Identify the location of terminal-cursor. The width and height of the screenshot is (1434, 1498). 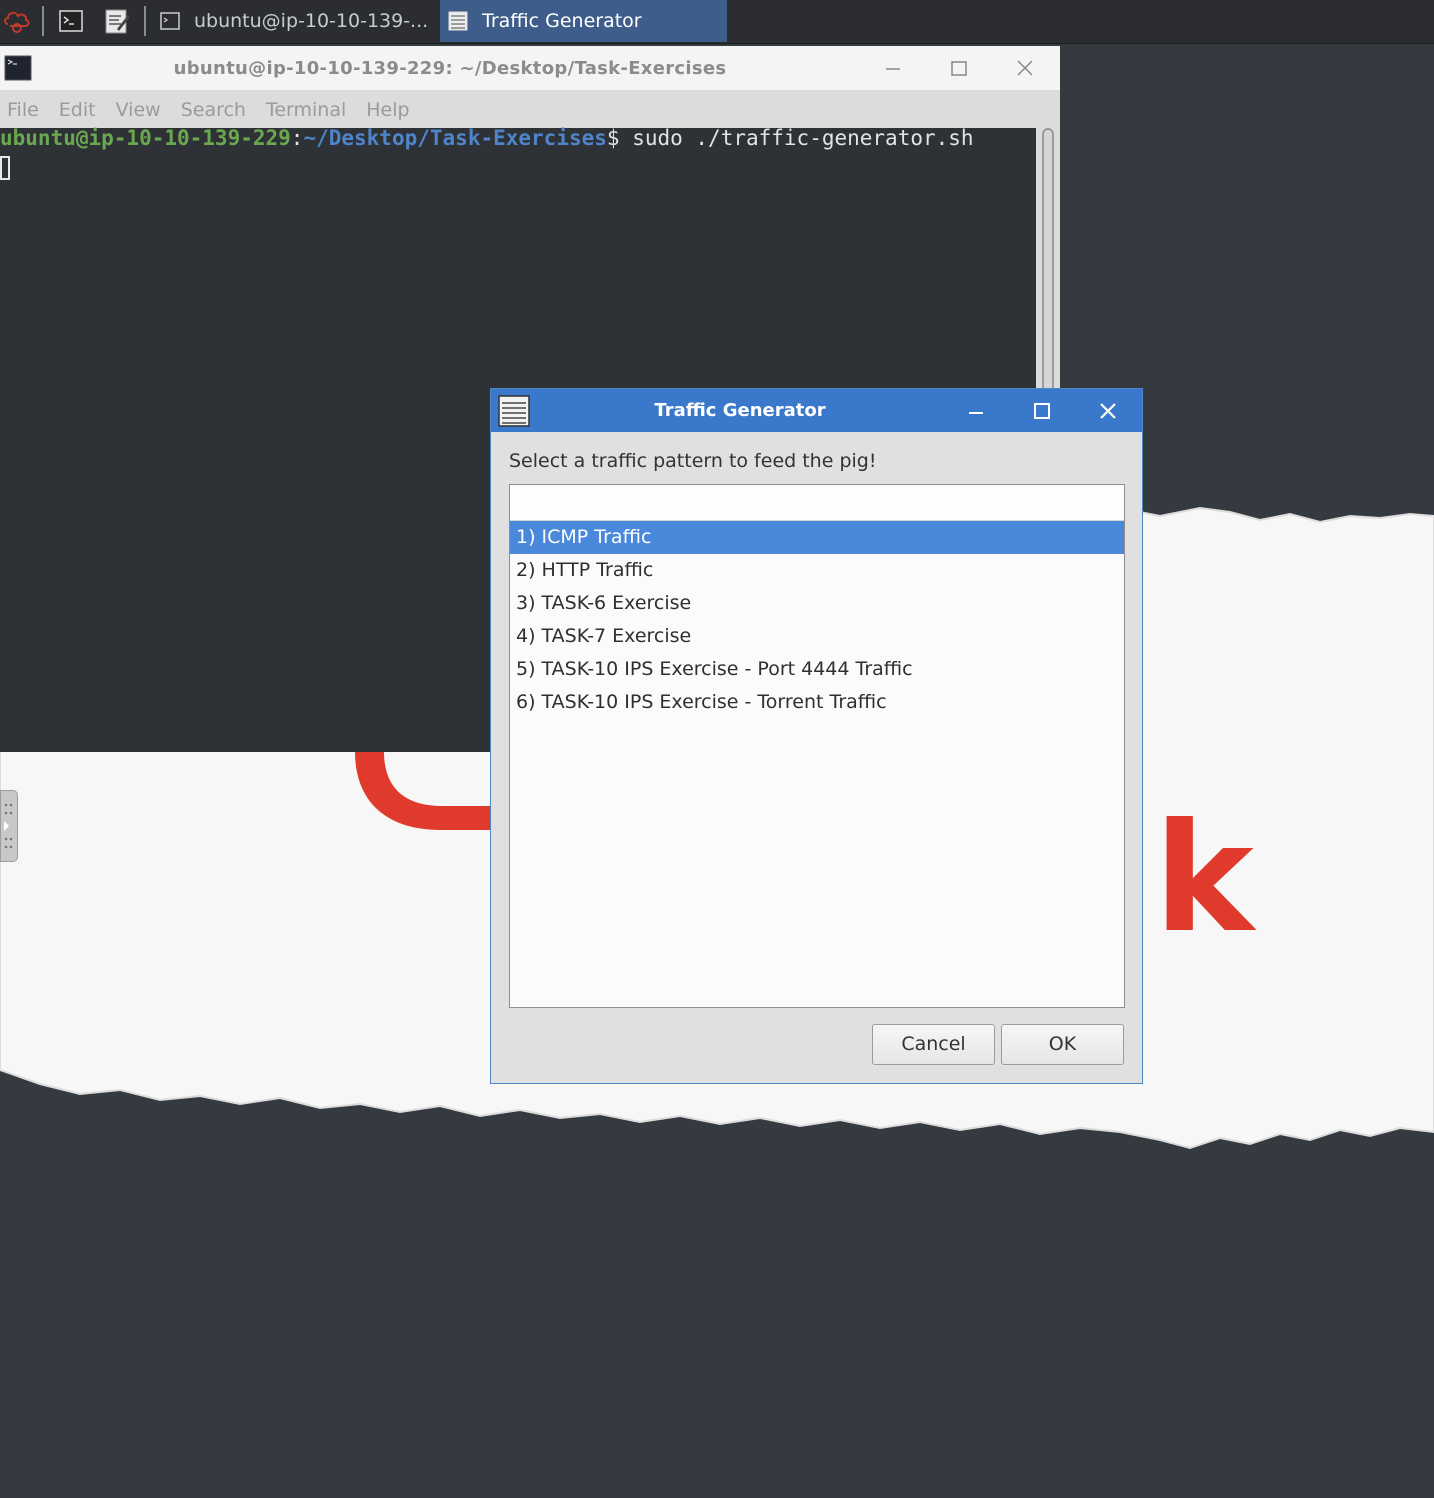
(5, 168).